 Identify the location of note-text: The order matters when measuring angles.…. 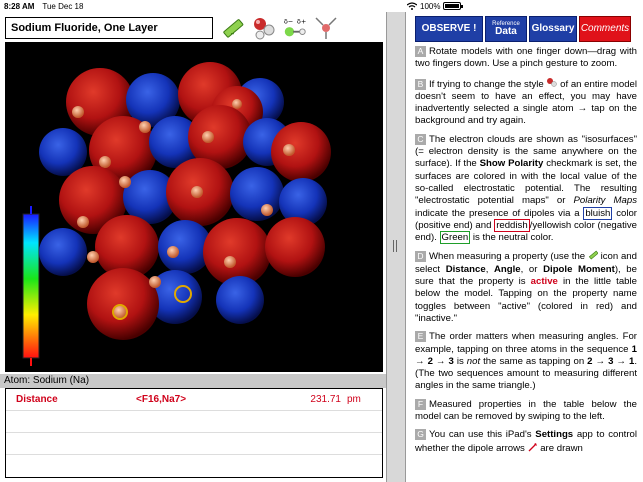
(526, 343).